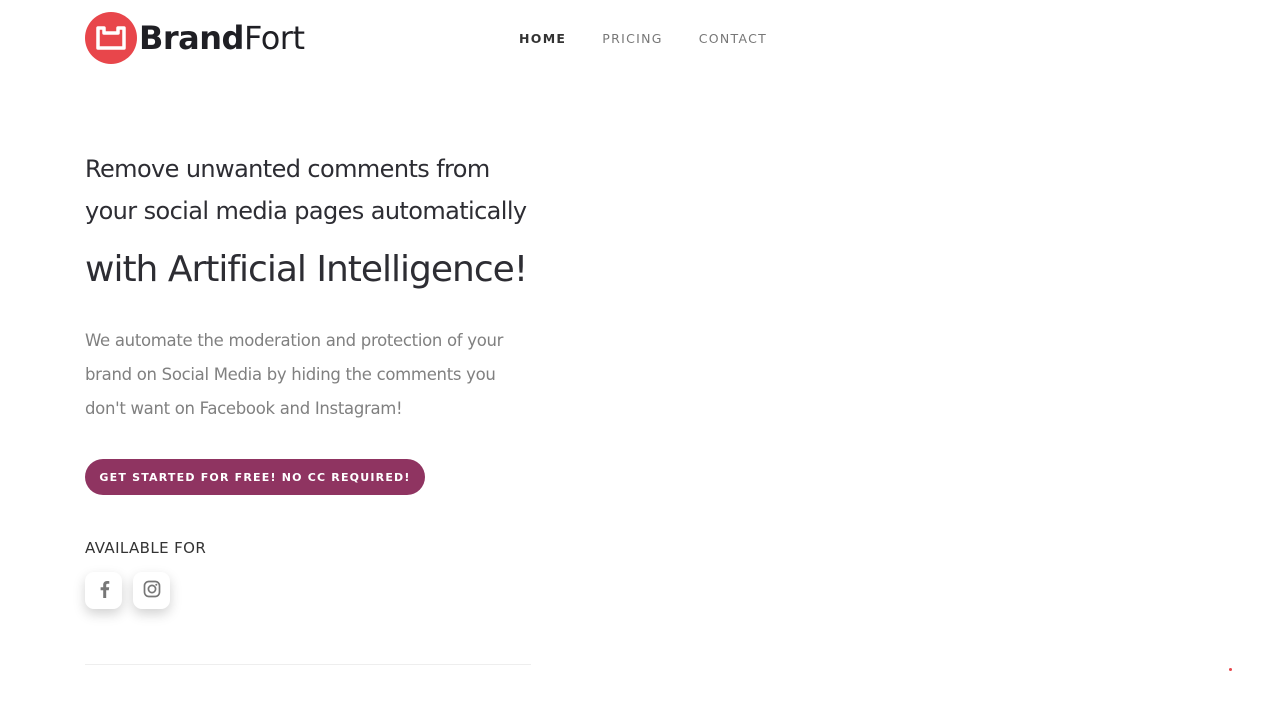  I want to click on instagram-button, so click(151, 590).